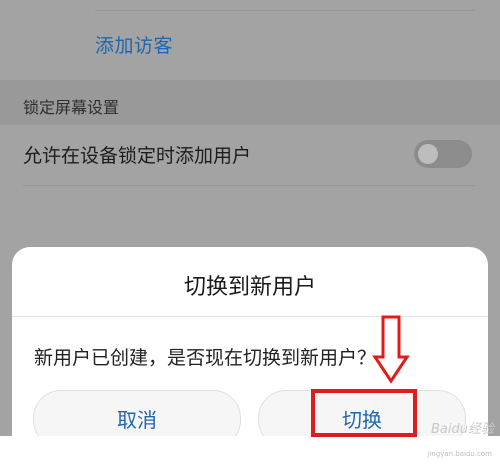  Describe the element at coordinates (134, 44) in the screenshot. I see `add-guest-link: 添加访客` at that location.